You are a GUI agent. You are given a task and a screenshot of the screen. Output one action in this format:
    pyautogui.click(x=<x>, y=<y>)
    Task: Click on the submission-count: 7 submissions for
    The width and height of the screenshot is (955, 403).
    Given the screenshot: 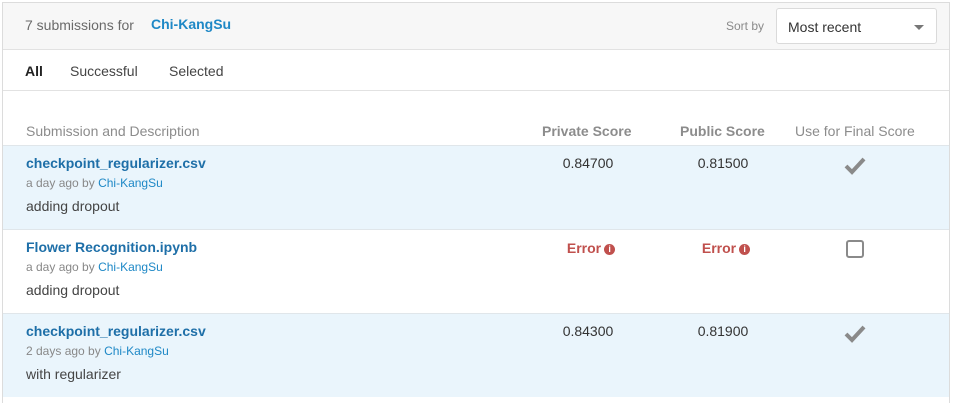 What is the action you would take?
    pyautogui.click(x=79, y=25)
    